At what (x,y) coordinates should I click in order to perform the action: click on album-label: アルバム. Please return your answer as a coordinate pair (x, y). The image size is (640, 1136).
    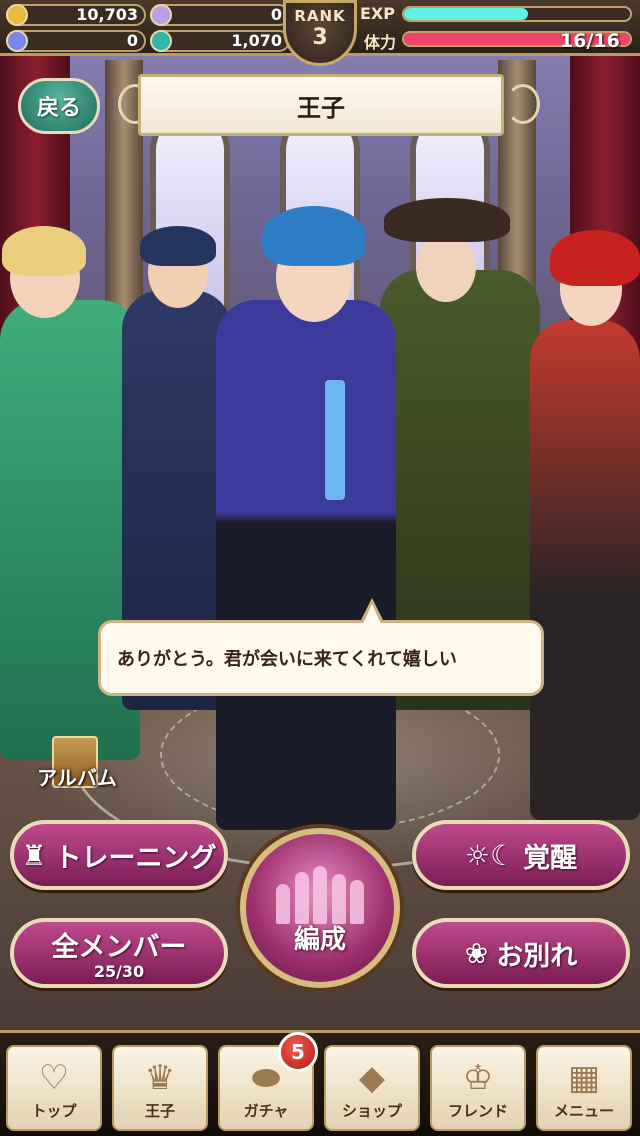
    Looking at the image, I should click on (77, 778).